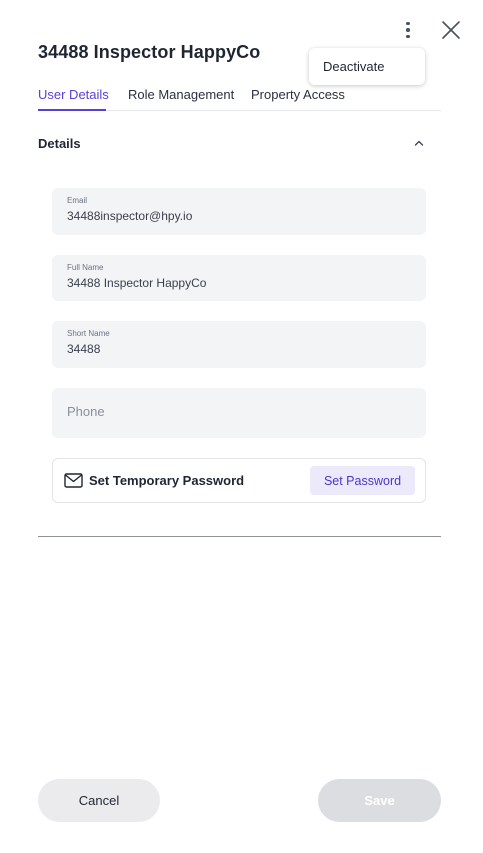  What do you see at coordinates (73, 480) in the screenshot?
I see `mail-icon` at bounding box center [73, 480].